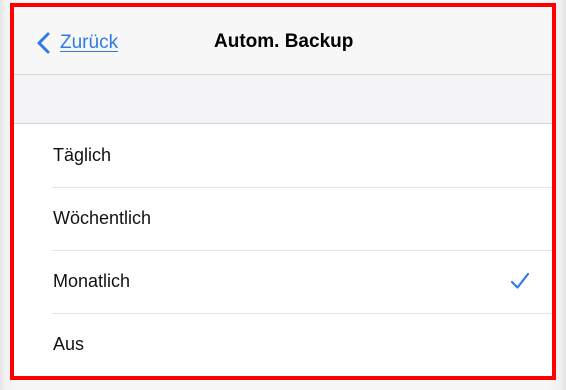 This screenshot has height=390, width=566. Describe the element at coordinates (43, 43) in the screenshot. I see `chevron-left-icon` at that location.